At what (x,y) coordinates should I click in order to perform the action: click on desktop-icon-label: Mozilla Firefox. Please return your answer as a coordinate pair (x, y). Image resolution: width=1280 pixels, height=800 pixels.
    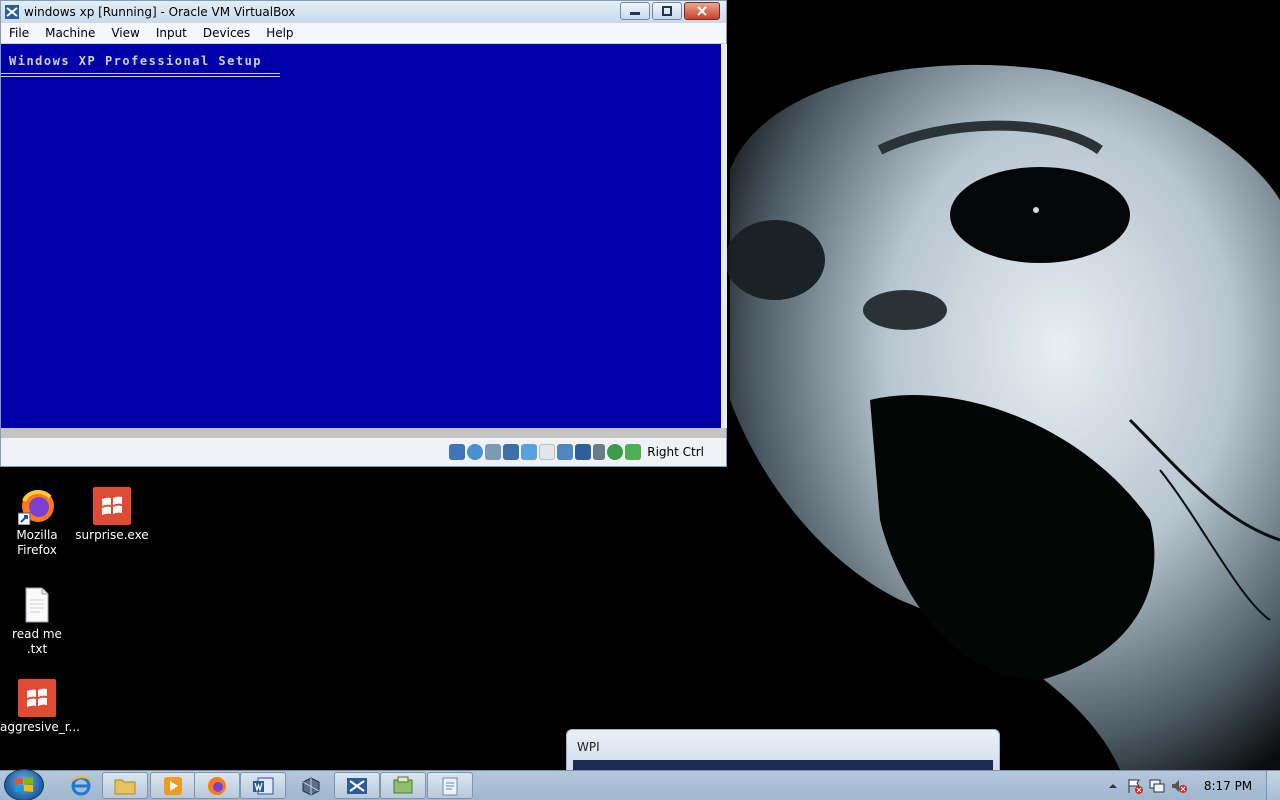
    Looking at the image, I should click on (37, 542).